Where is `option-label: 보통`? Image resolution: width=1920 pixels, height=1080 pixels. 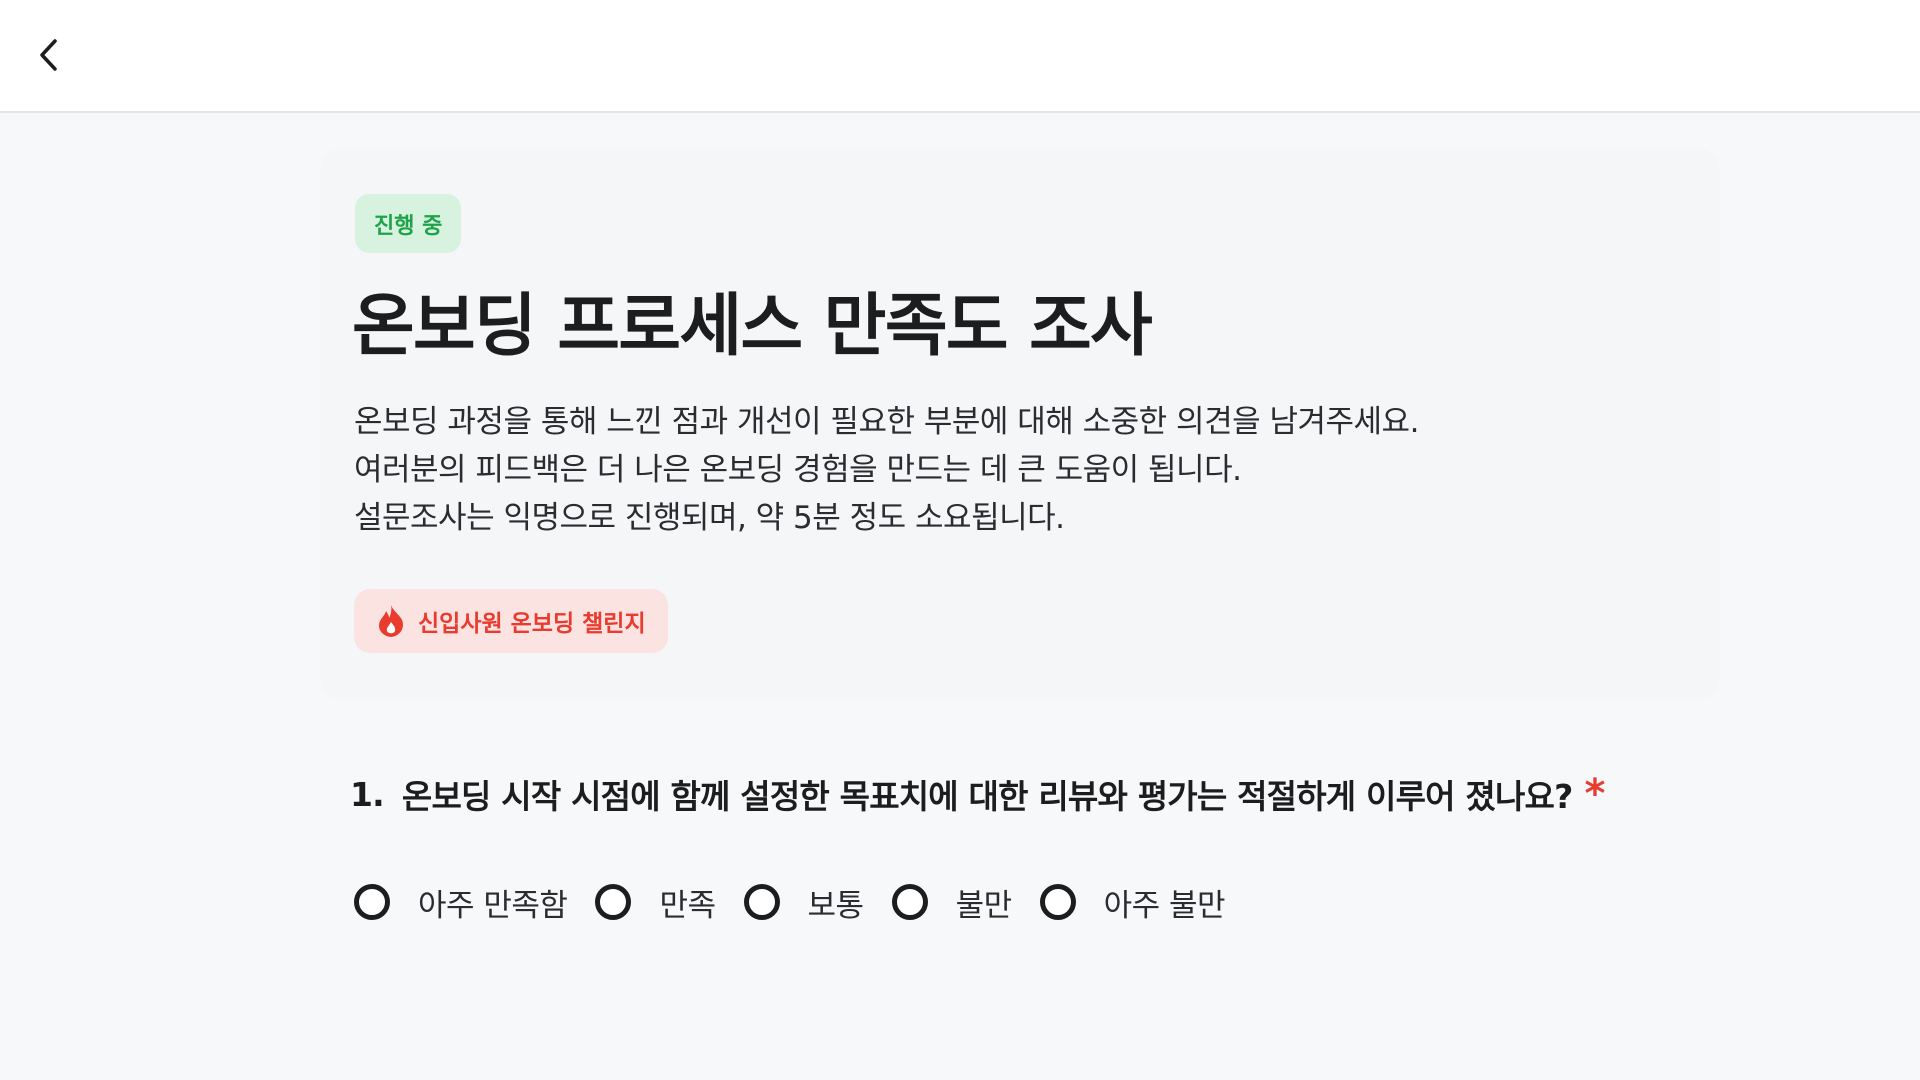 option-label: 보통 is located at coordinates (836, 905).